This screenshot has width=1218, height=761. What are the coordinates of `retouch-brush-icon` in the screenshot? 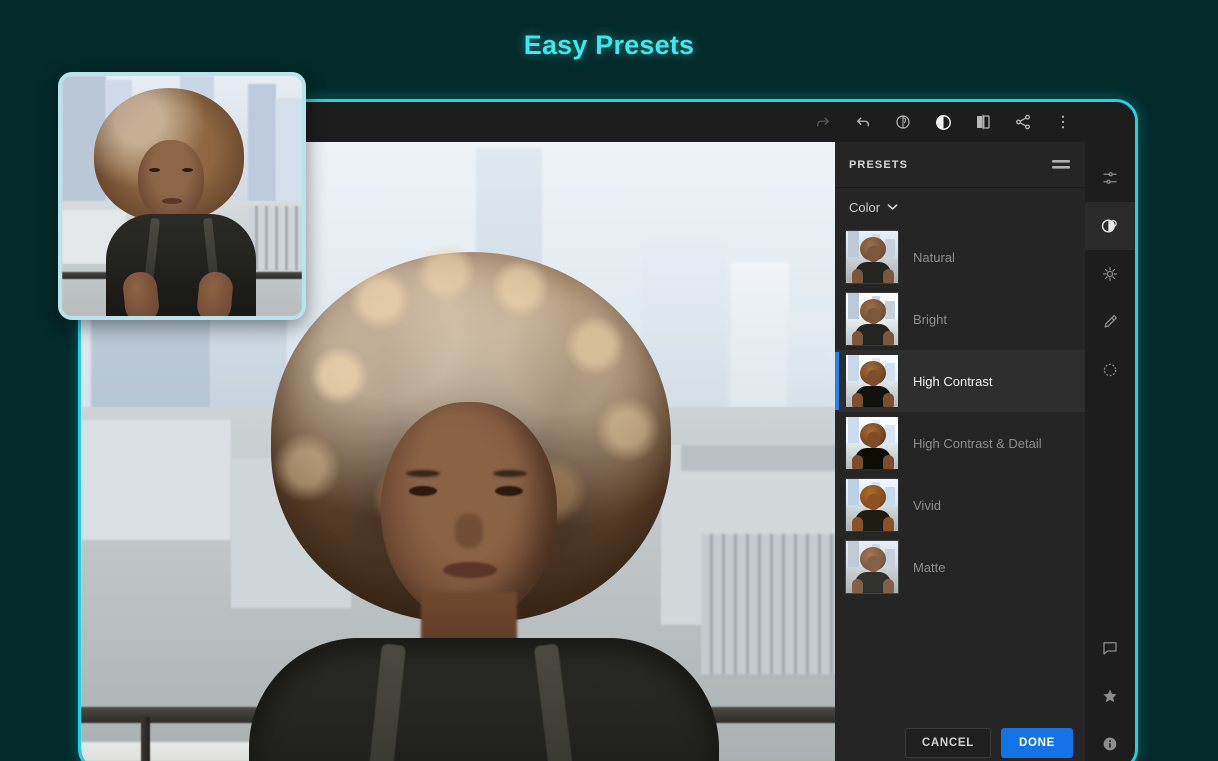 It's located at (1110, 322).